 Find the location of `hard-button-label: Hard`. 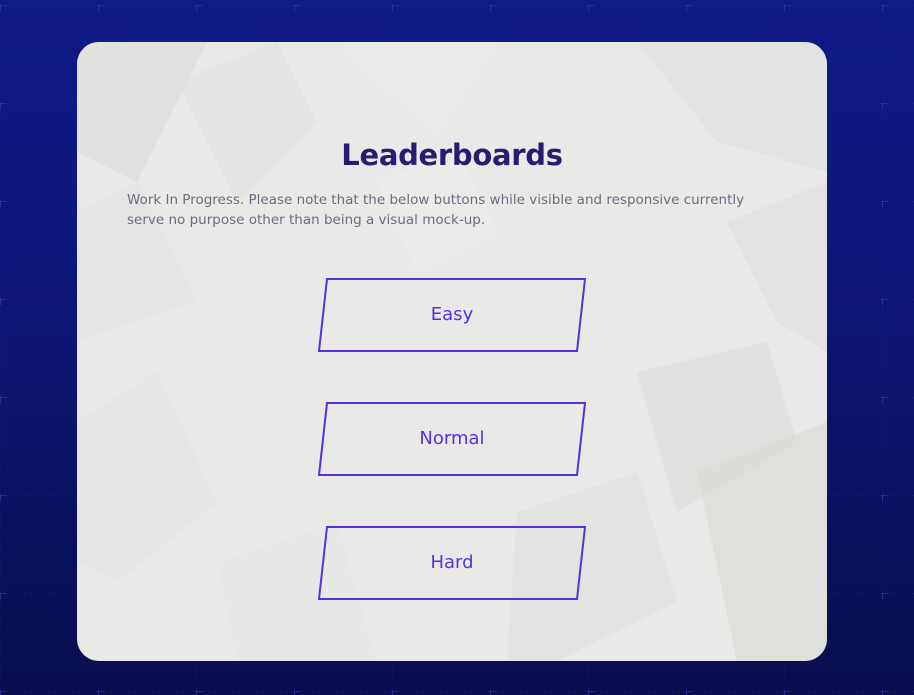

hard-button-label: Hard is located at coordinates (452, 562).